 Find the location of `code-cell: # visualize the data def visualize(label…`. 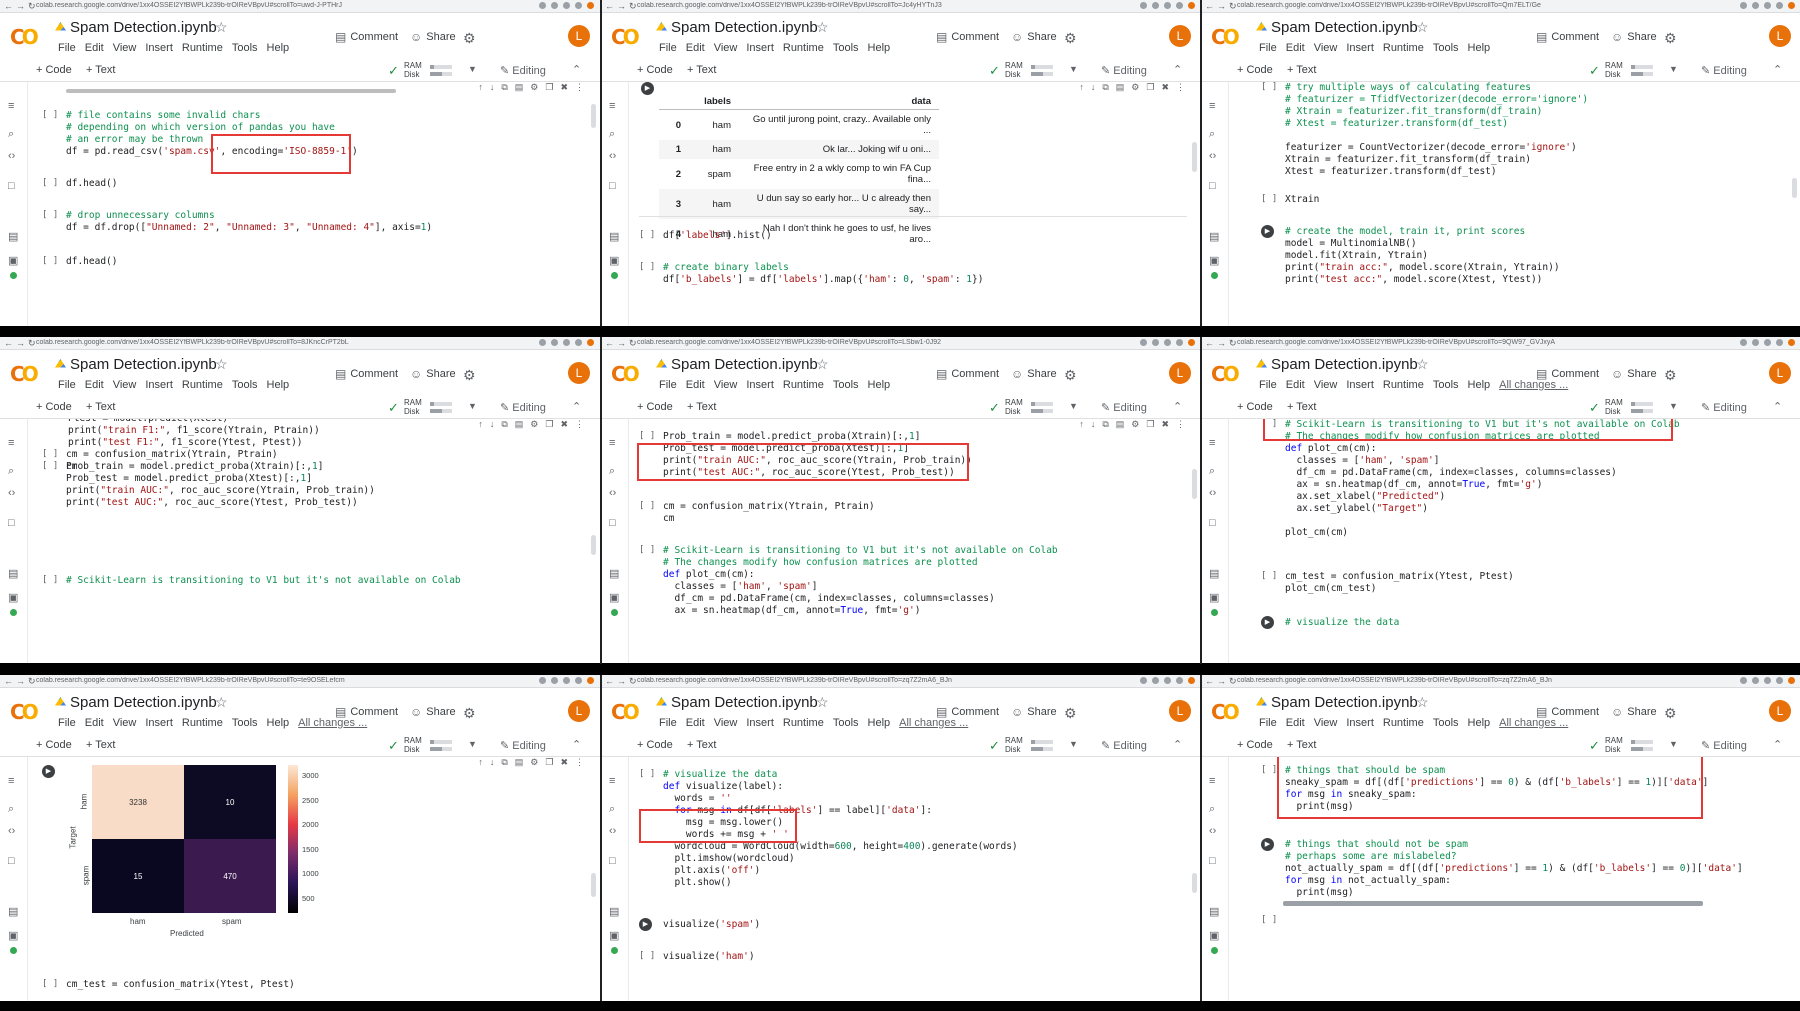

code-cell: # visualize the data def visualize(label… is located at coordinates (840, 829).